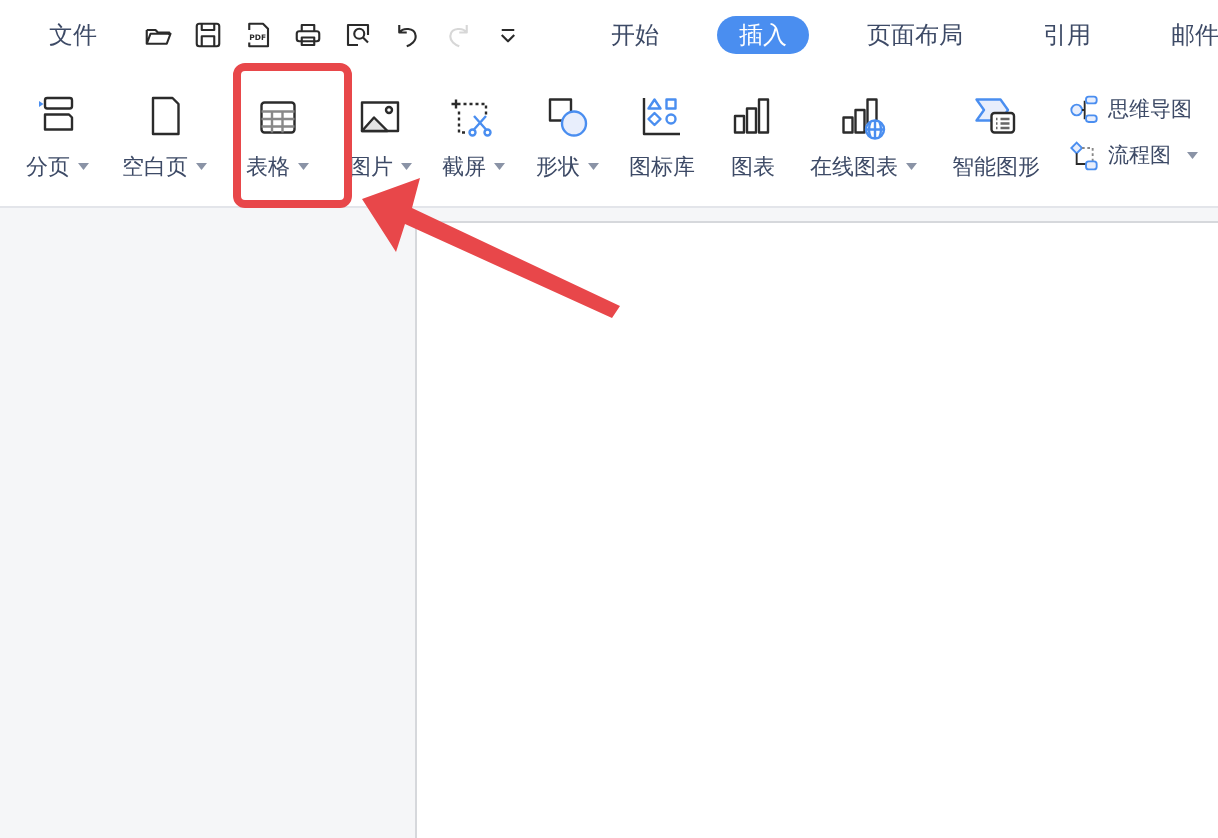 The image size is (1218, 838). I want to click on save-icon, so click(208, 35).